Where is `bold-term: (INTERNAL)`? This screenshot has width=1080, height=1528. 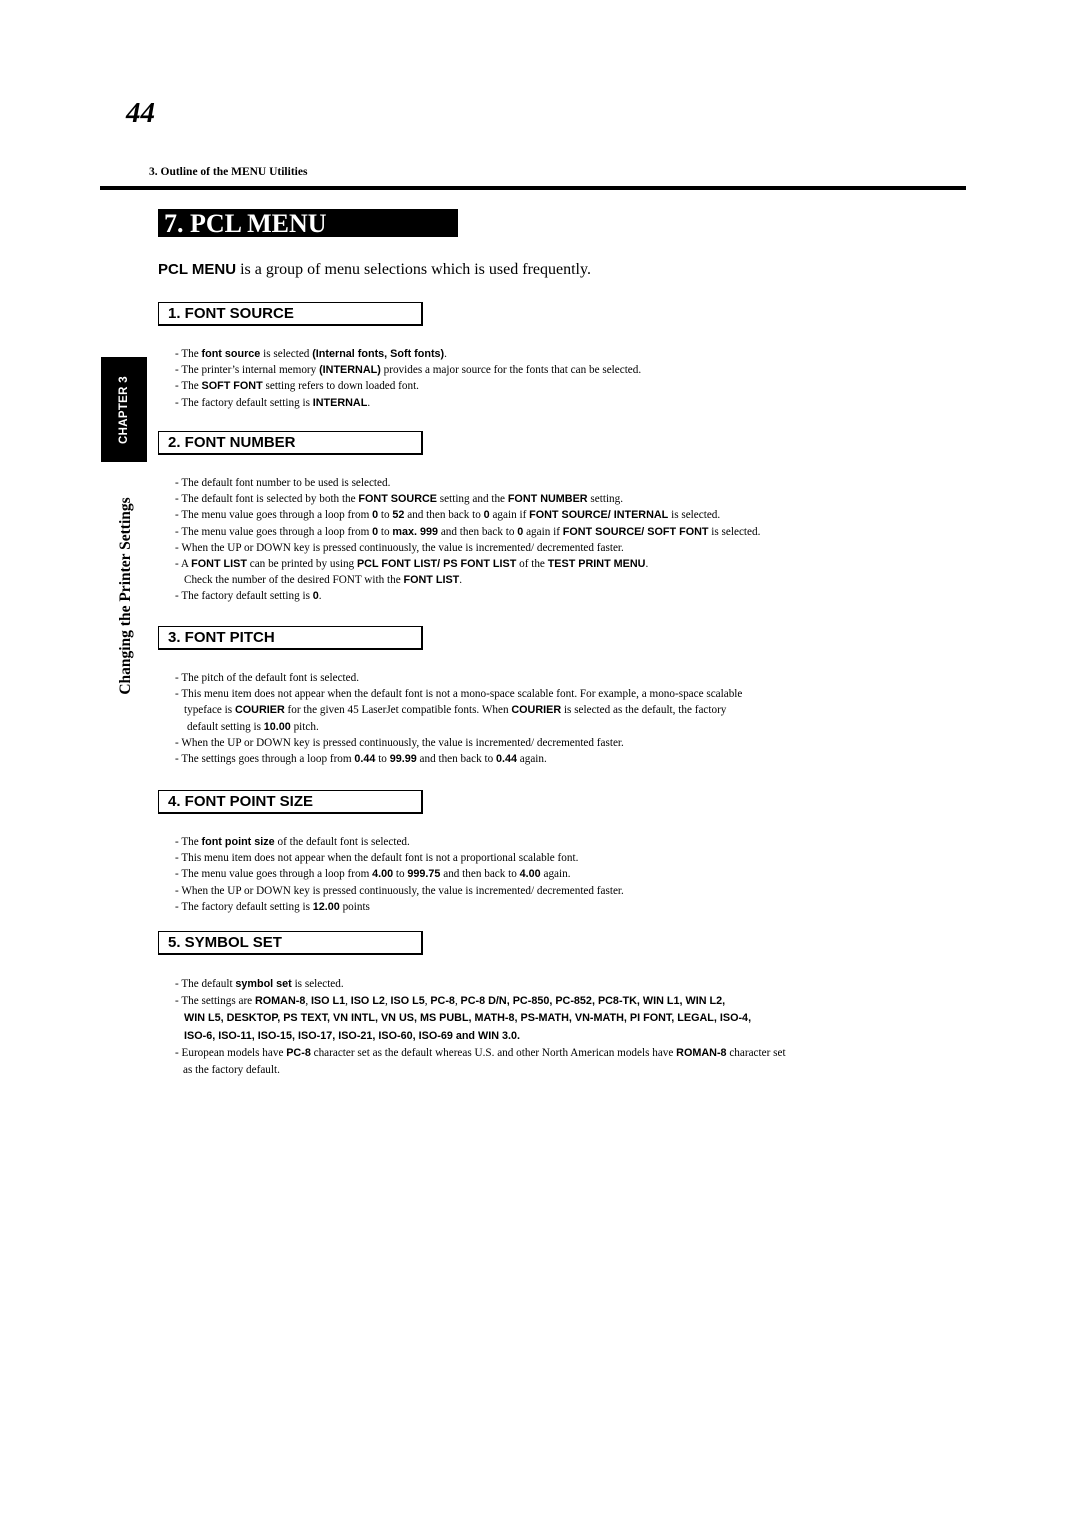 bold-term: (INTERNAL) is located at coordinates (350, 370).